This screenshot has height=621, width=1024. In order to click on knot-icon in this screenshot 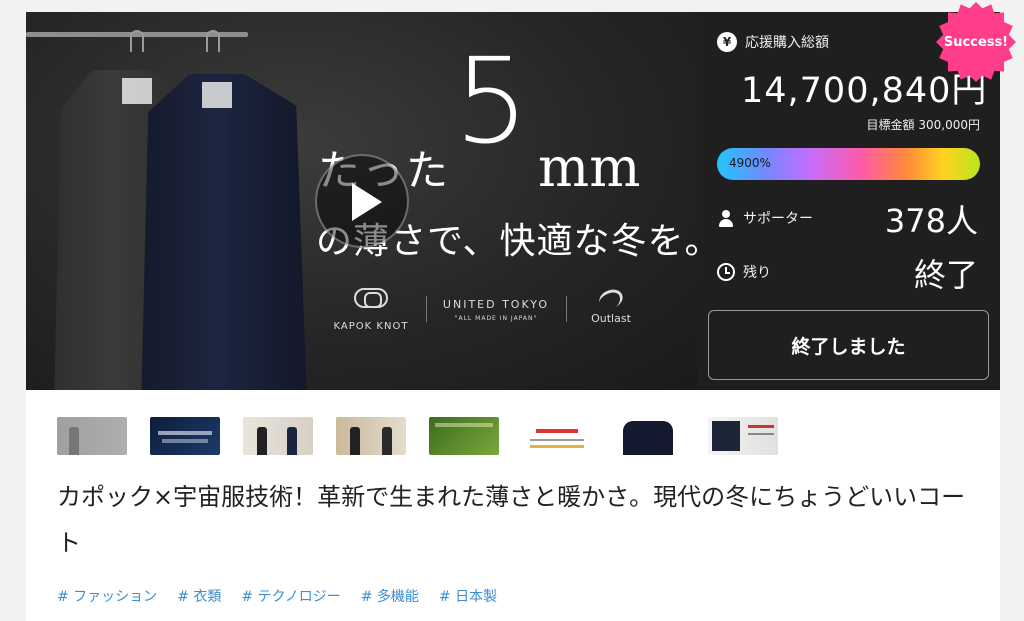, I will do `click(371, 298)`.